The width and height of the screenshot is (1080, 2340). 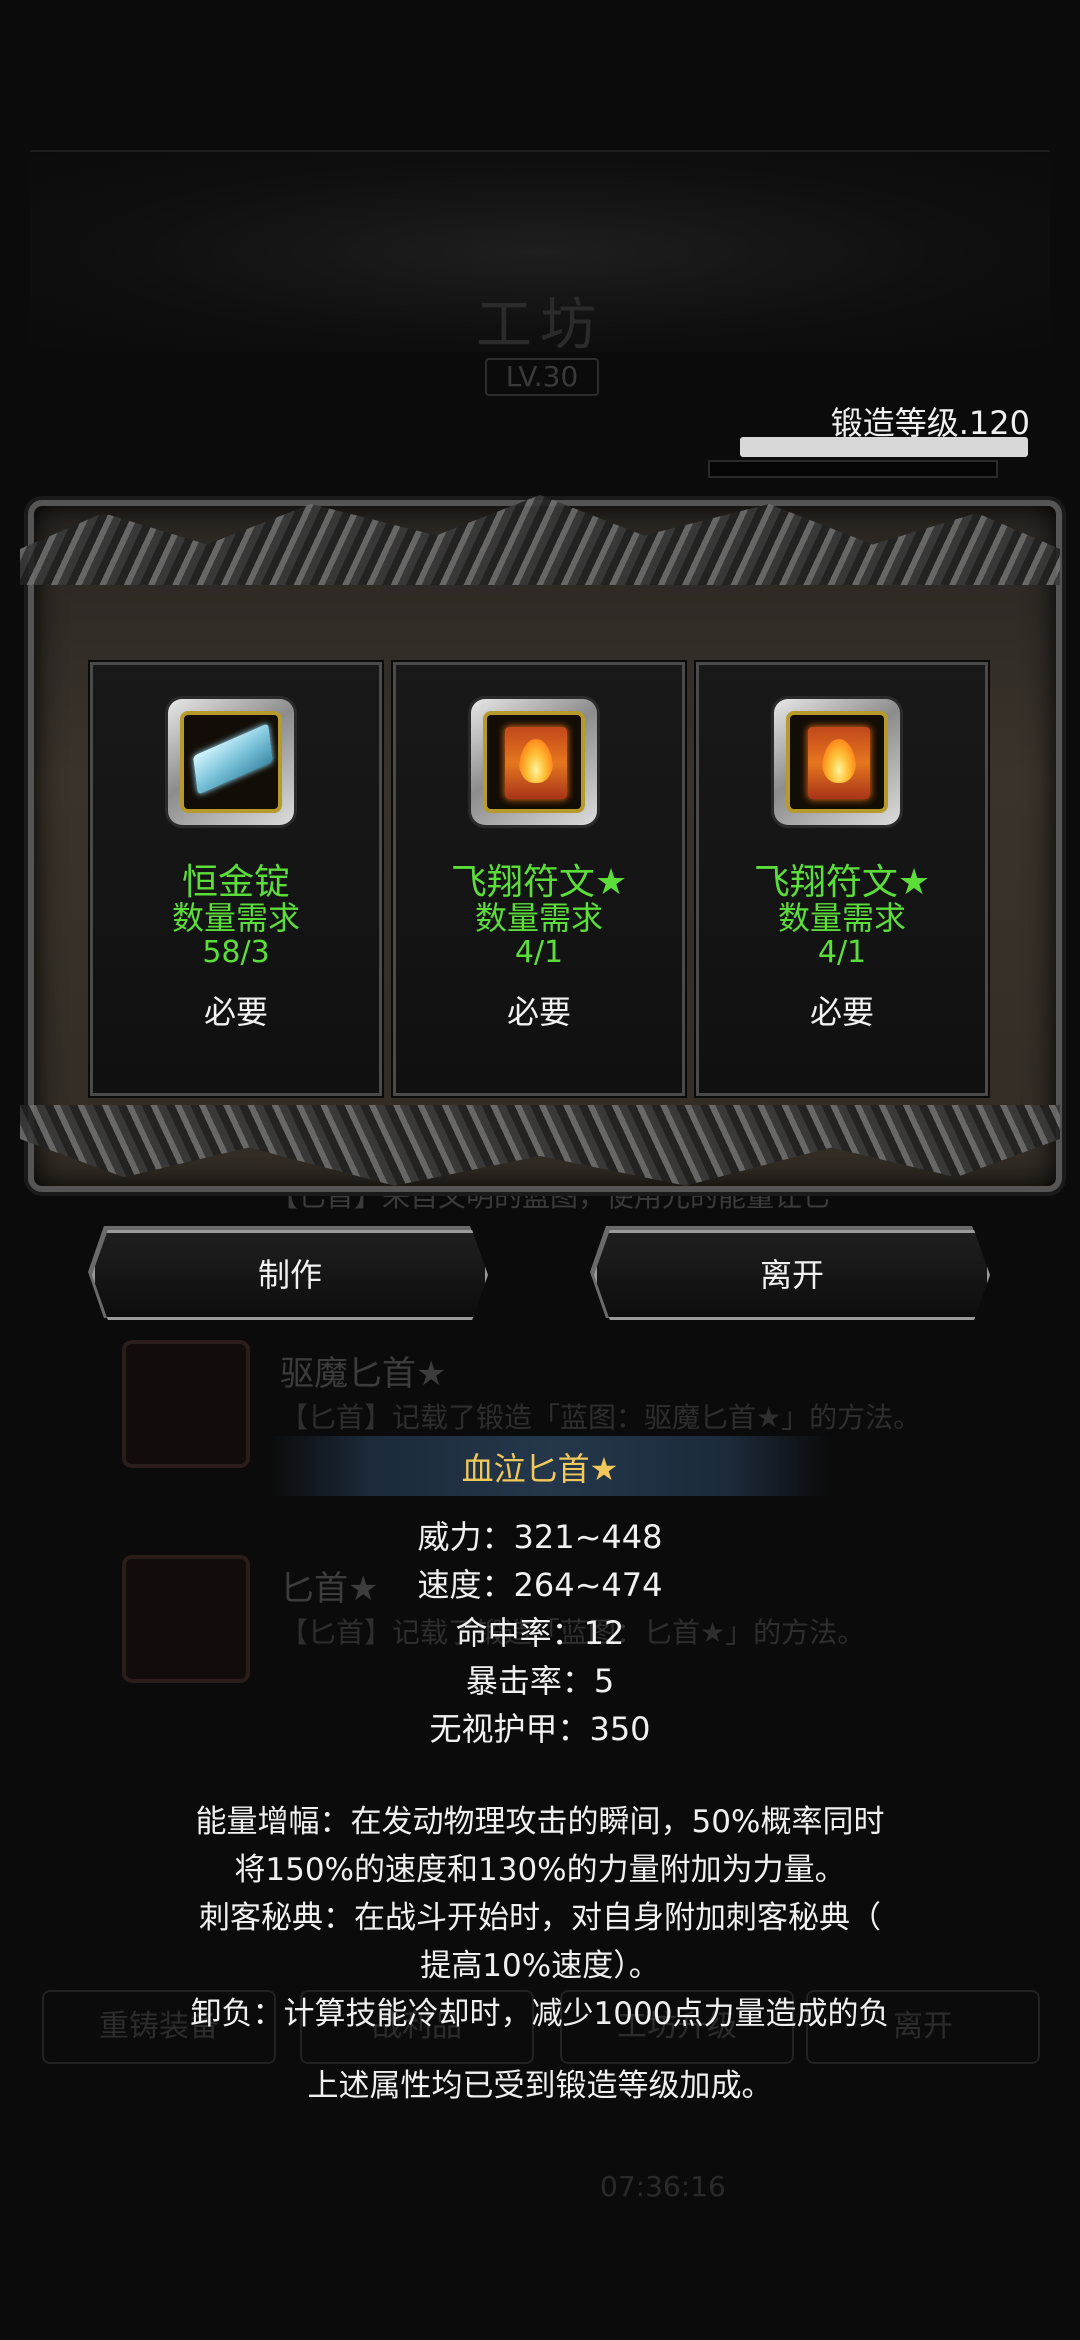 What do you see at coordinates (540, 2014) in the screenshot?
I see `item-description-line: 卸负：计算技能冷却时，减少1000点力量造成的负` at bounding box center [540, 2014].